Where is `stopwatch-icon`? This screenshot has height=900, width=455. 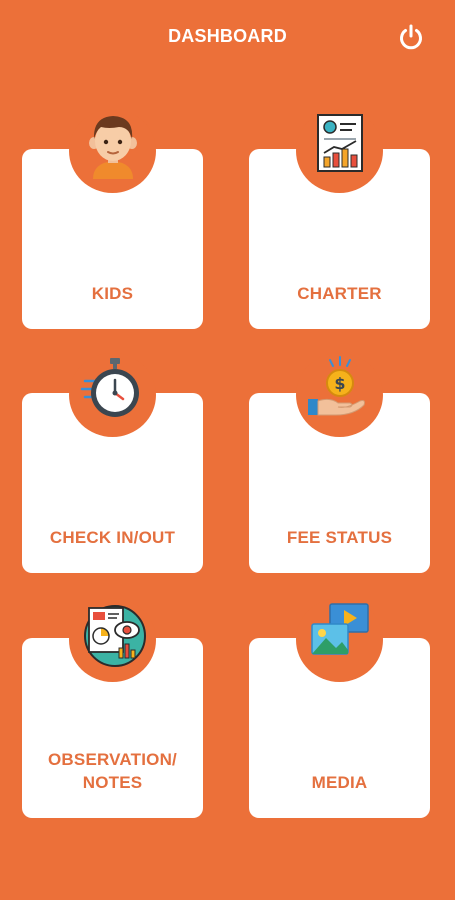
stopwatch-icon is located at coordinates (109, 387).